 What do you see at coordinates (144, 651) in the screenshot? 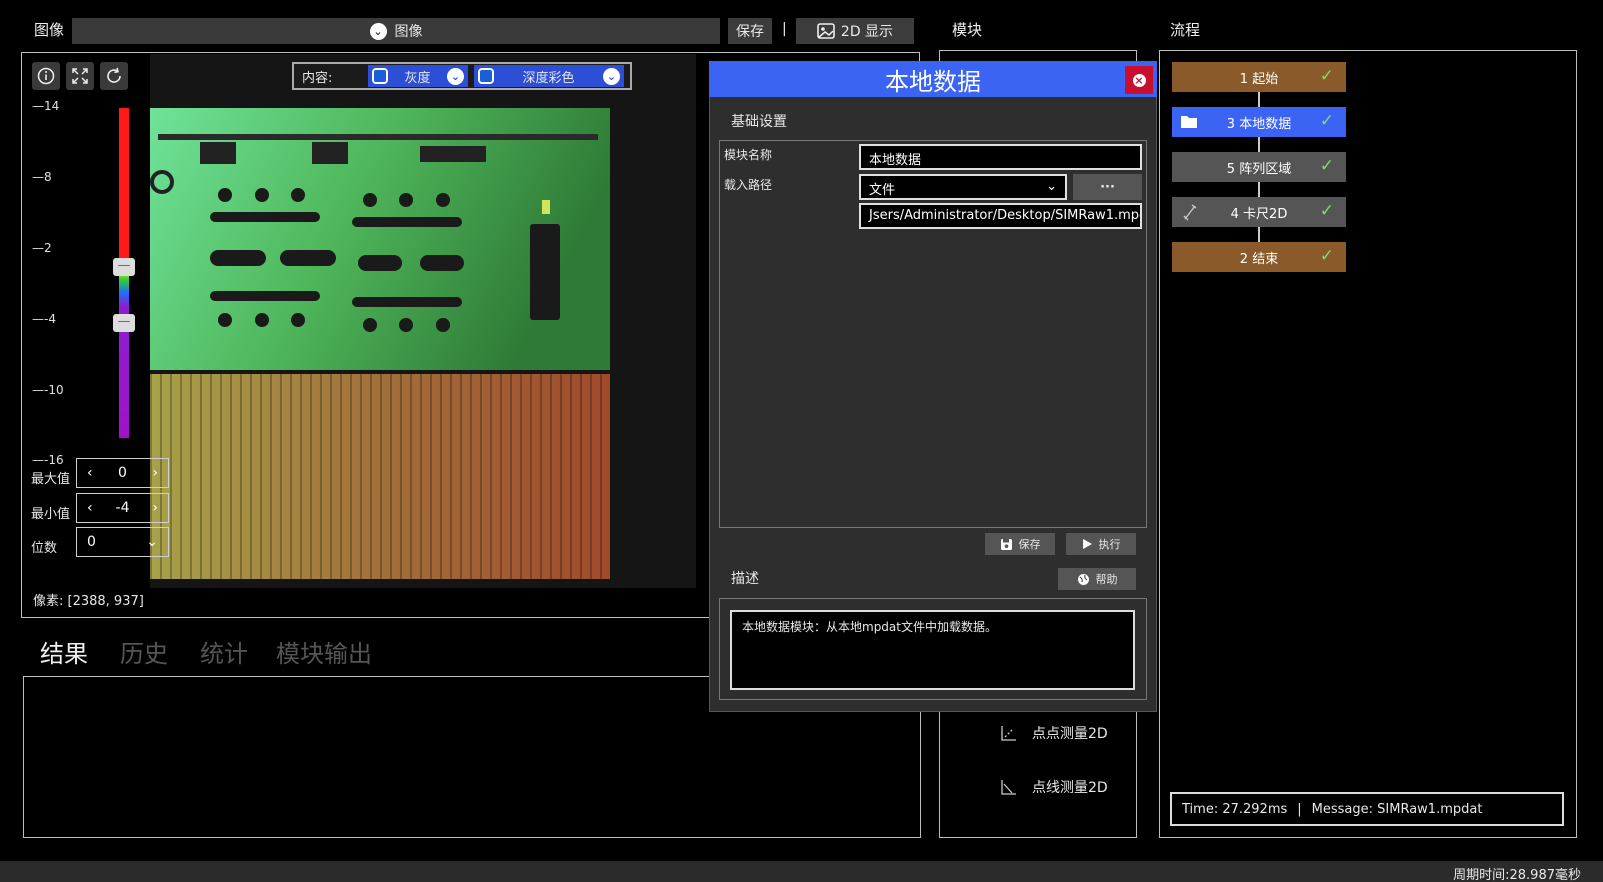
I see `tab-history: 历史` at bounding box center [144, 651].